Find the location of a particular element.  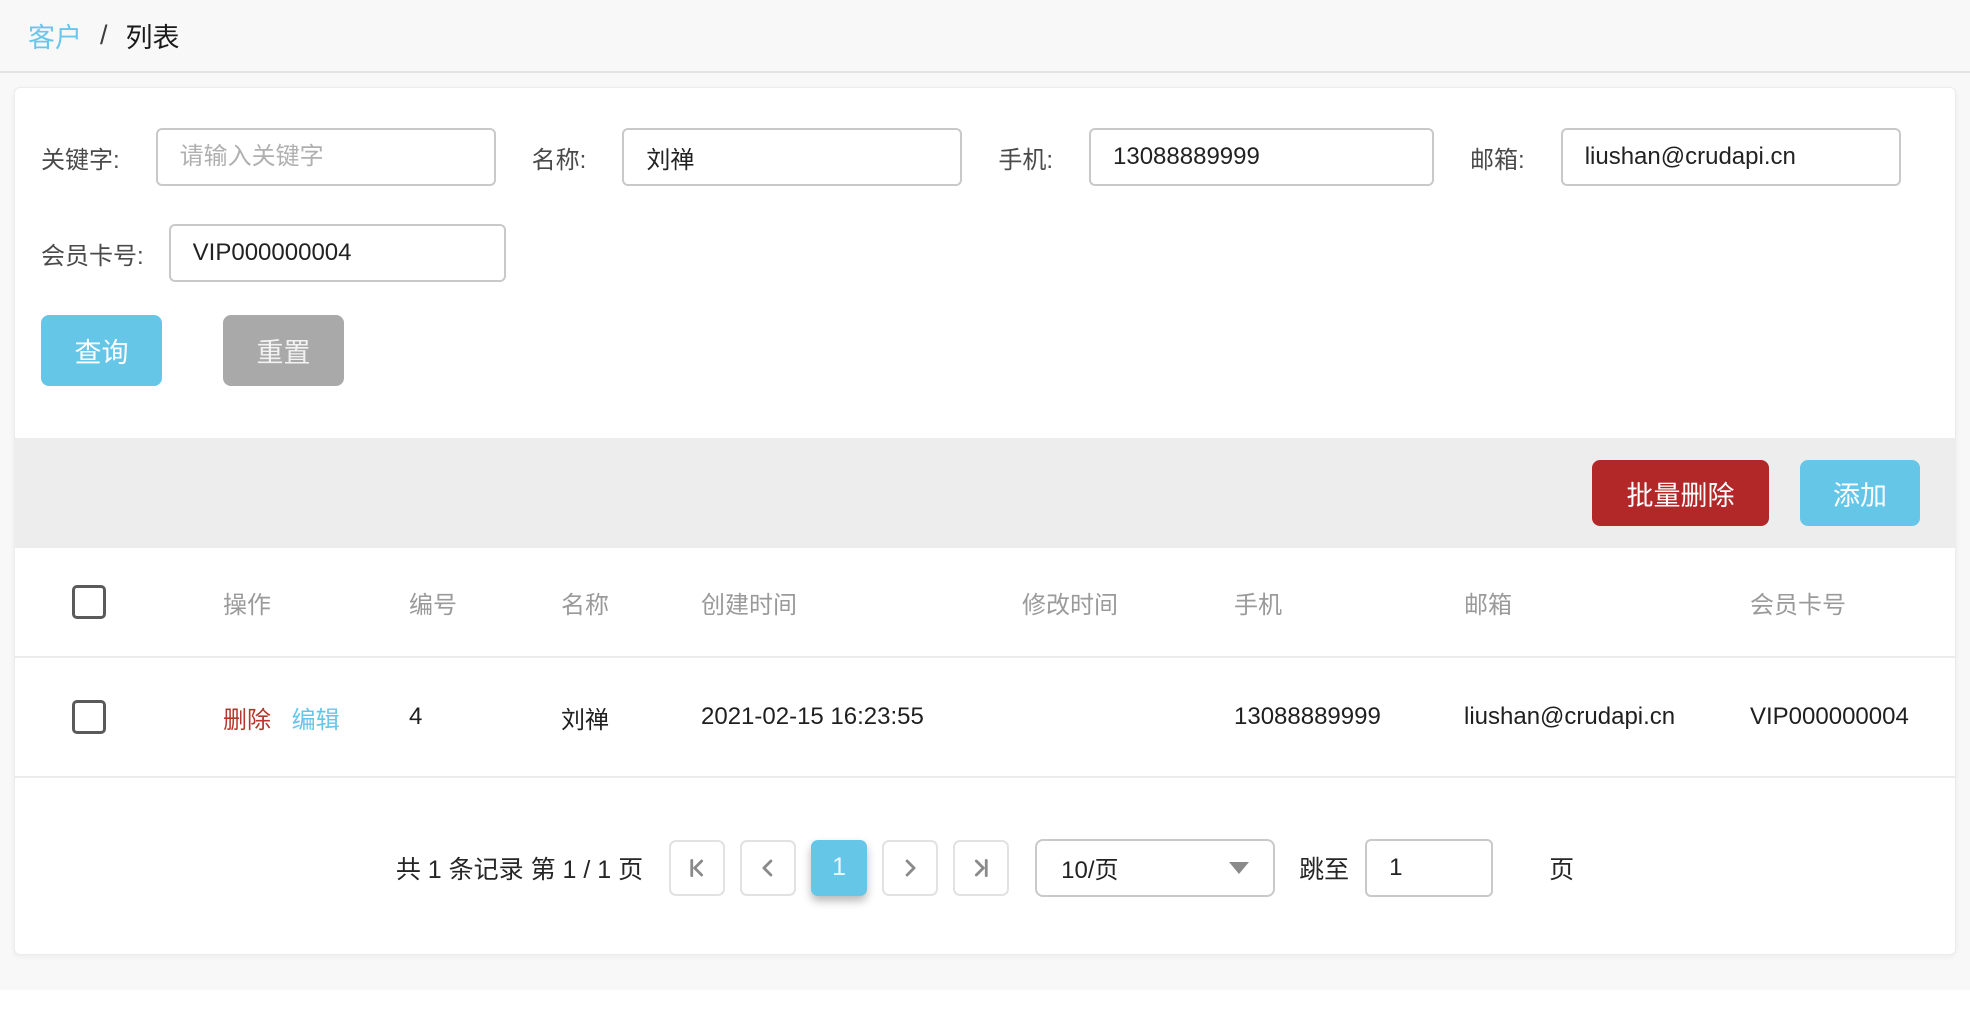

chevron-left-icon is located at coordinates (768, 868).